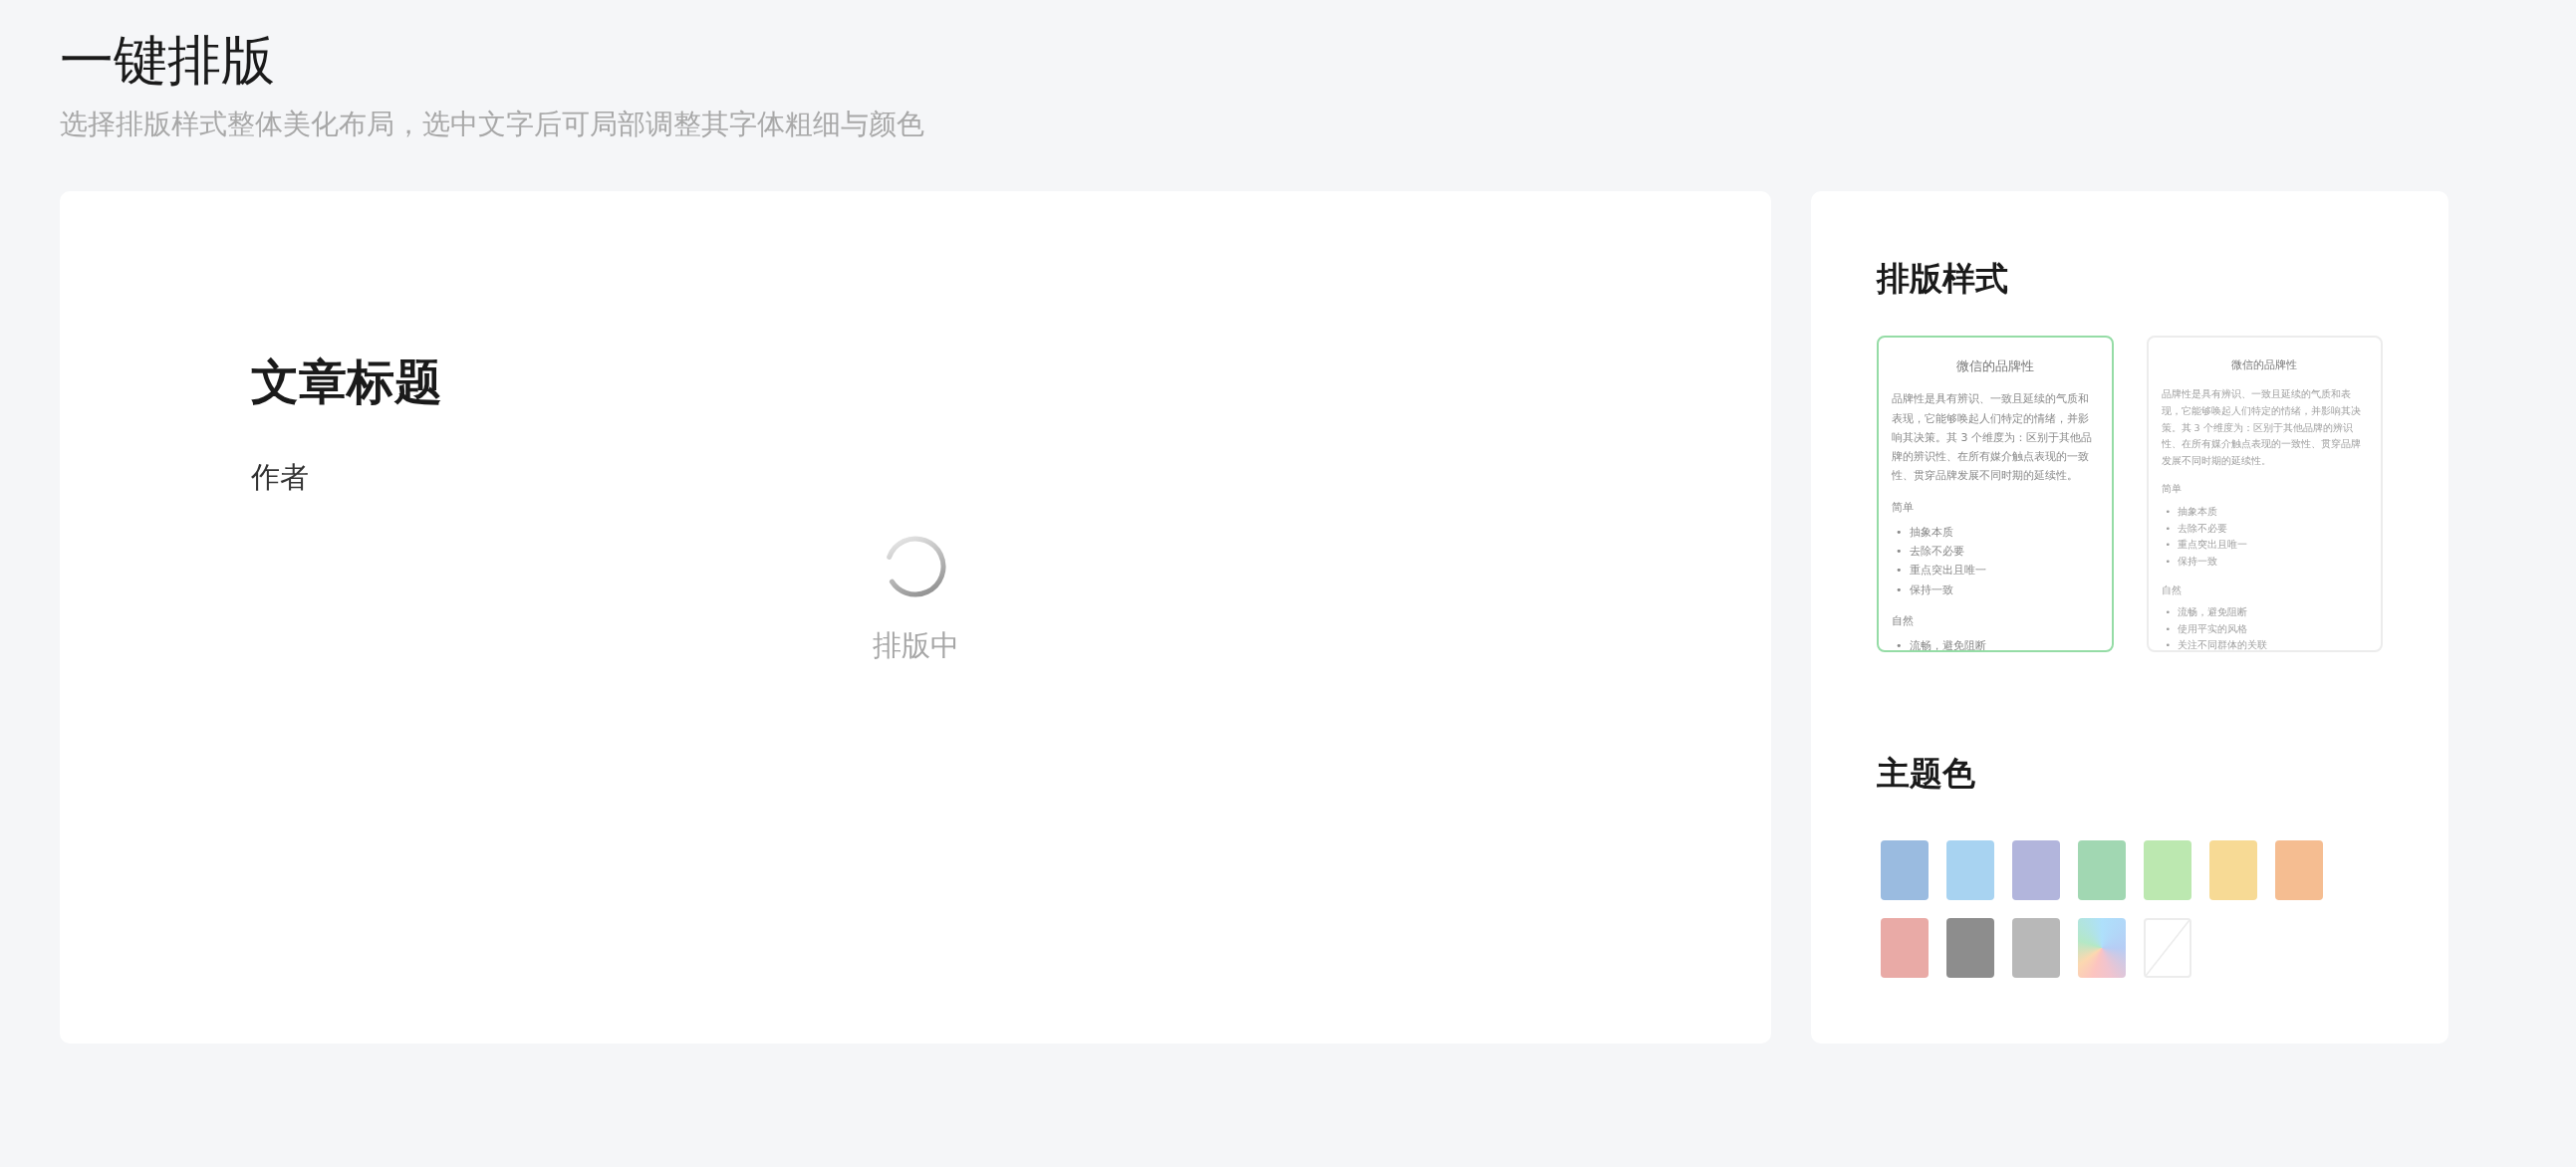 The width and height of the screenshot is (2576, 1167). I want to click on article-author: 作者, so click(280, 477).